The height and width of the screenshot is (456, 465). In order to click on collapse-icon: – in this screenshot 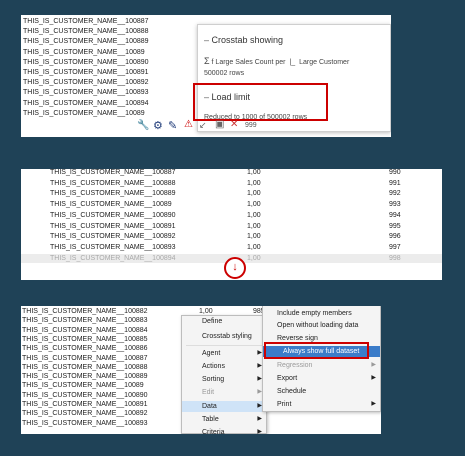, I will do `click(206, 40)`.